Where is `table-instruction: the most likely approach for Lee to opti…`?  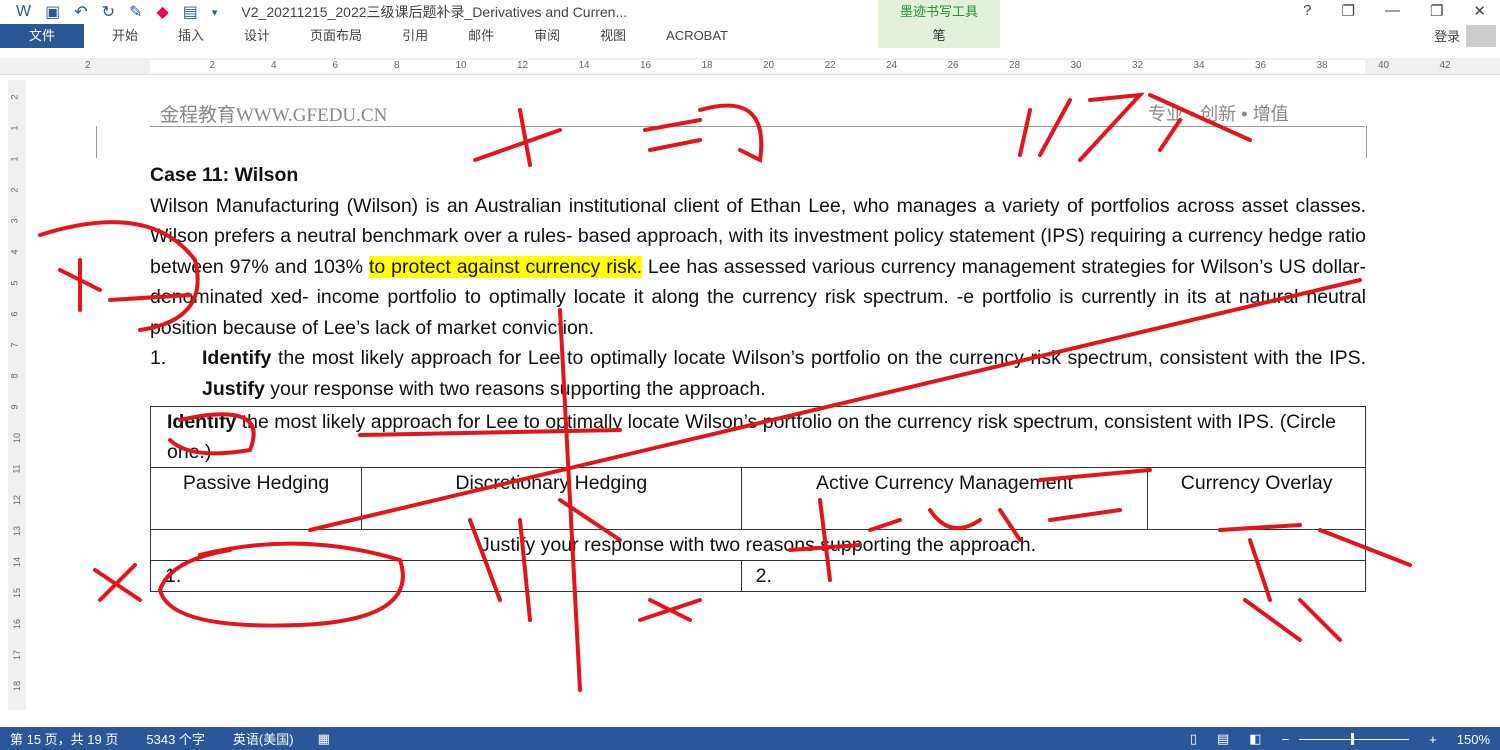
table-instruction: the most likely approach for Lee to opti… is located at coordinates (752, 437).